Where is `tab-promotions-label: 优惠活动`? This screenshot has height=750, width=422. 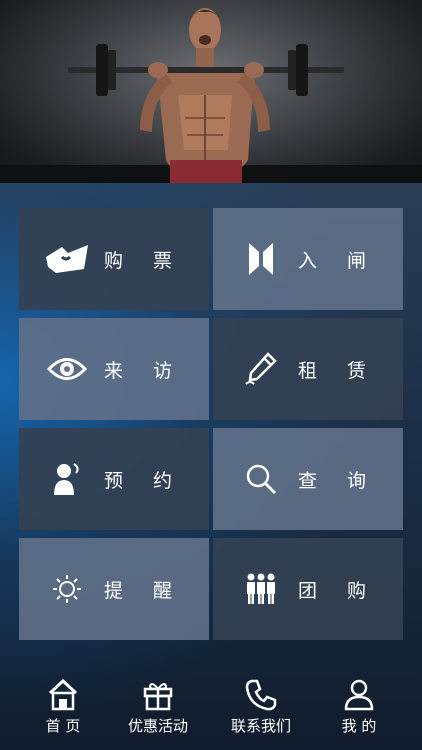 tab-promotions-label: 优惠活动 is located at coordinates (157, 726).